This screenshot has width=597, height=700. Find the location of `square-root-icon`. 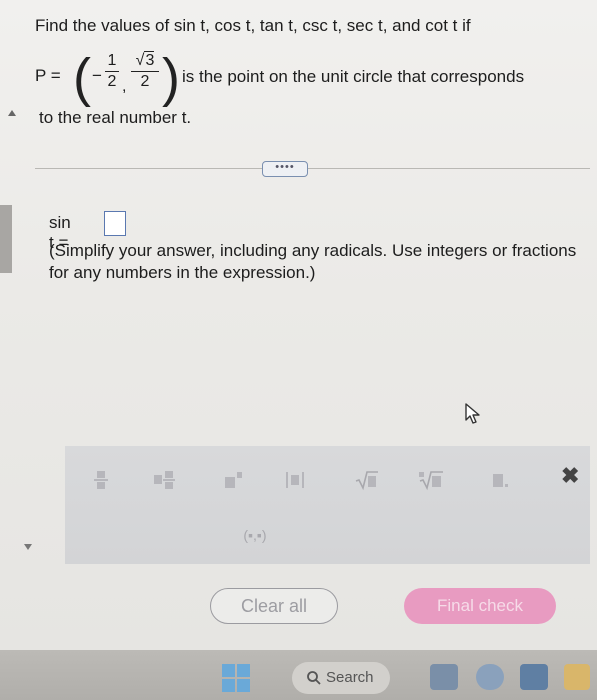

square-root-icon is located at coordinates (366, 480).